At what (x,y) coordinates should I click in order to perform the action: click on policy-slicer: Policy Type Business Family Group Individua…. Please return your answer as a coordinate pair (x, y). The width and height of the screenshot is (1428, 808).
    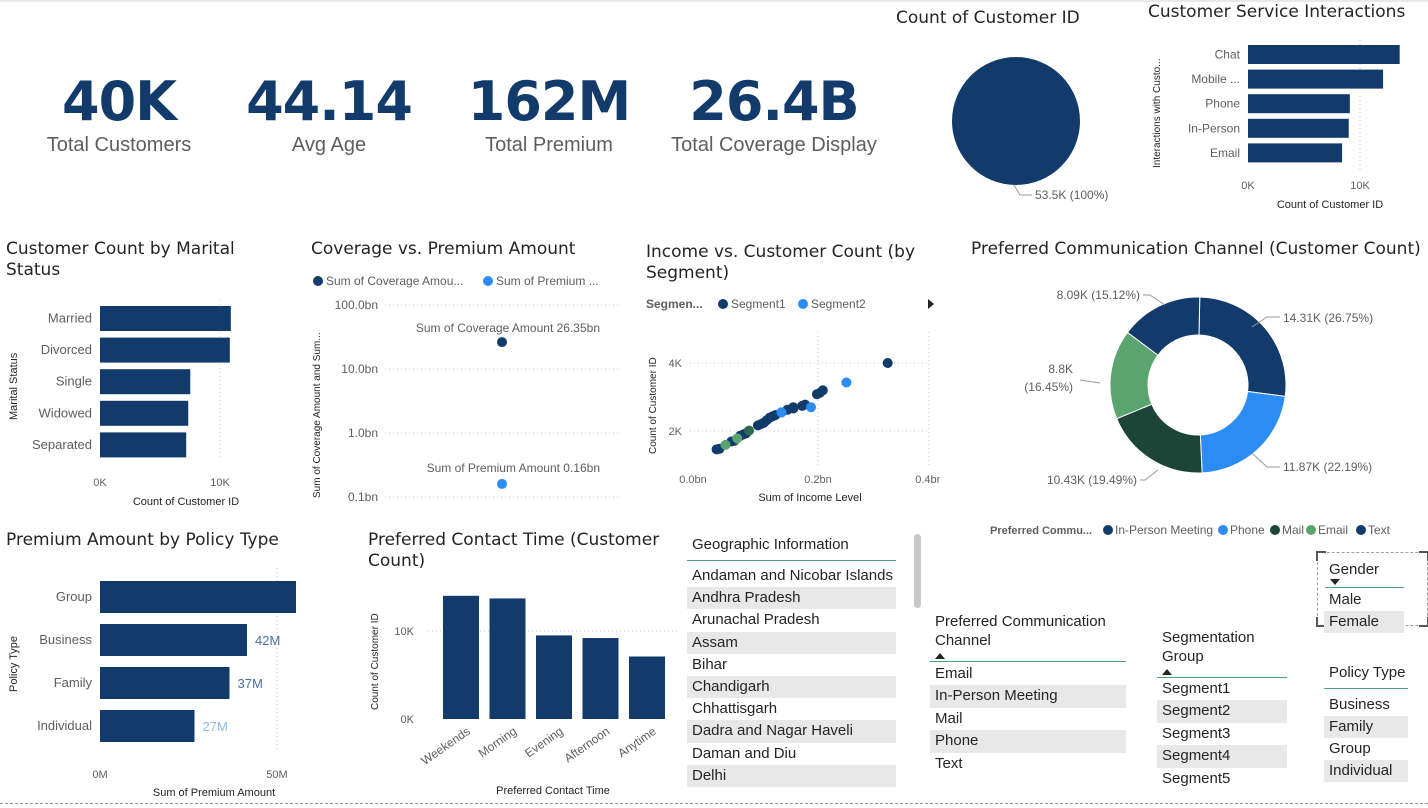
    Looking at the image, I should click on (1366, 722).